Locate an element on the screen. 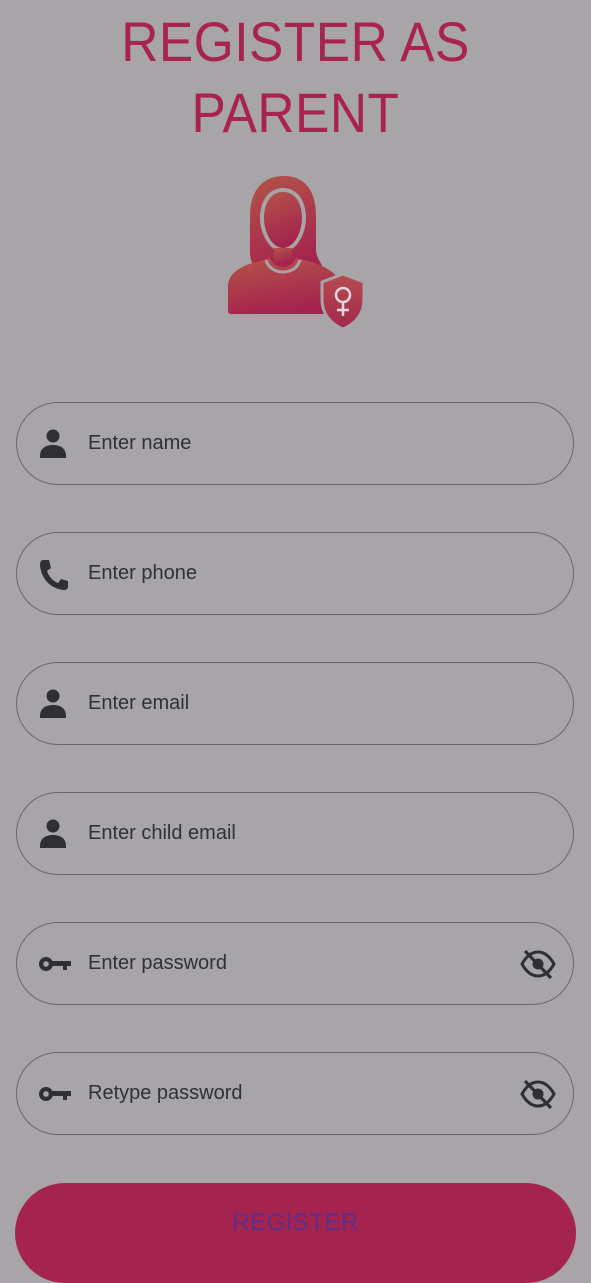 The height and width of the screenshot is (1283, 591). female-parent-shield-icon is located at coordinates (295, 253).